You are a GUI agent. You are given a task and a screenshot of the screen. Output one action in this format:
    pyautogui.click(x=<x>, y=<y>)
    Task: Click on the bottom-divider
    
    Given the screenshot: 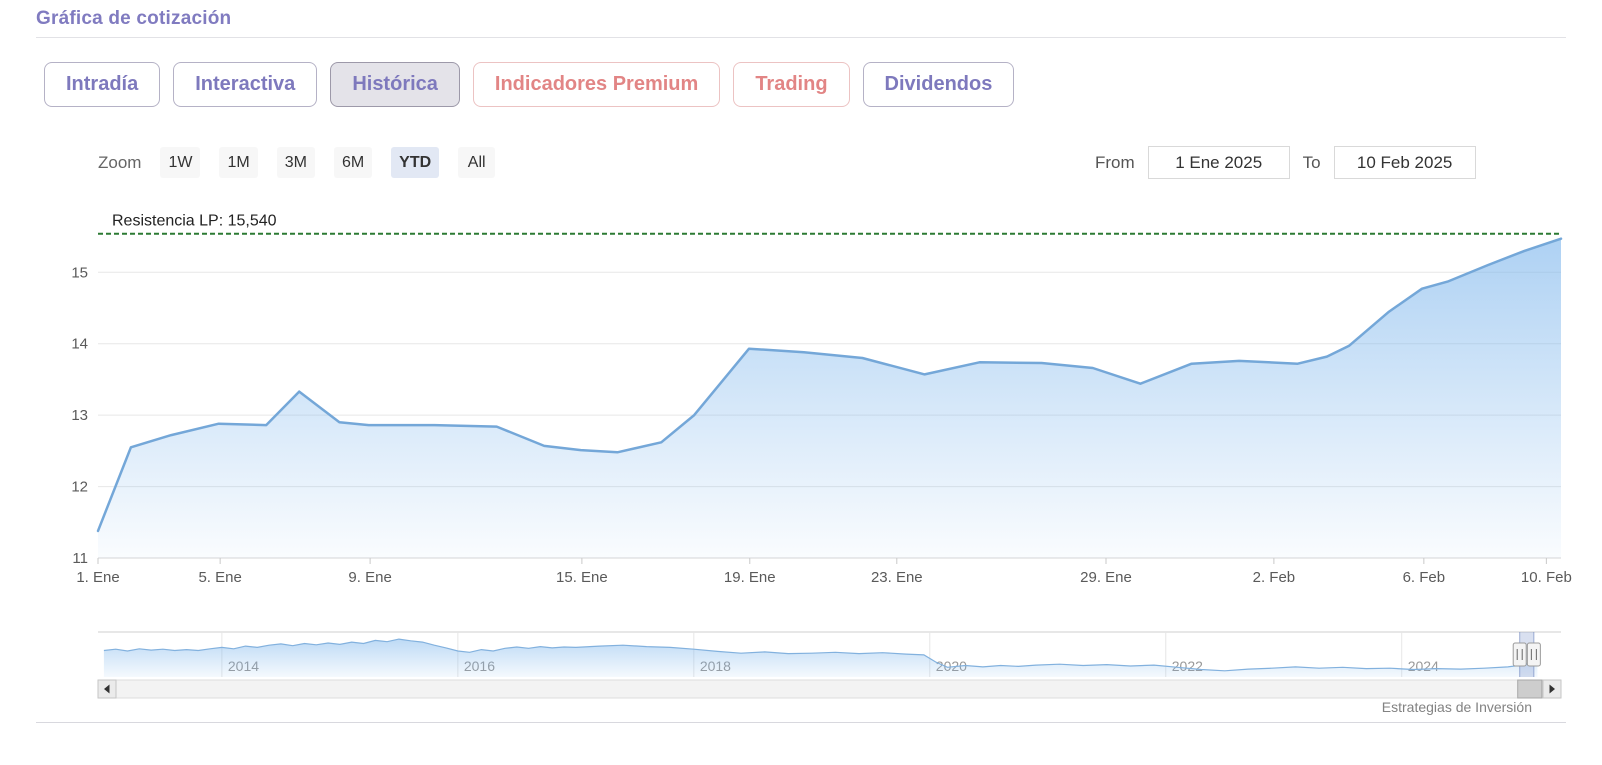 What is the action you would take?
    pyautogui.click(x=801, y=722)
    